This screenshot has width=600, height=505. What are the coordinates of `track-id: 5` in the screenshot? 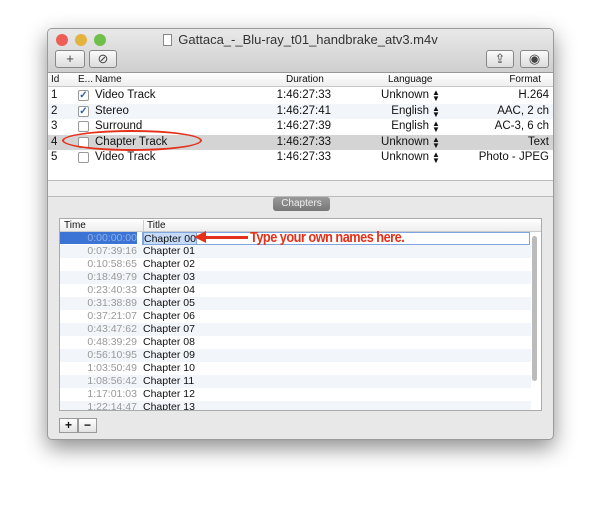 It's located at (54, 157).